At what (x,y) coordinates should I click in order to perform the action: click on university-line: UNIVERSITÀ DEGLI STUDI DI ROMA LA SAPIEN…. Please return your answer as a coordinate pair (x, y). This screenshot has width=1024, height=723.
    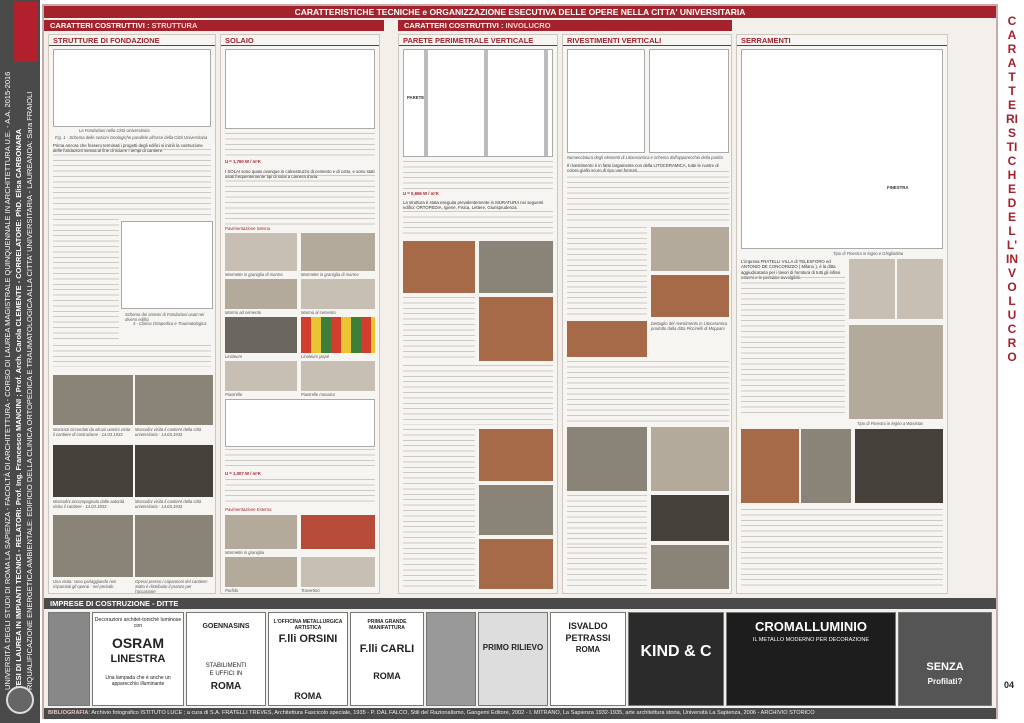
    Looking at the image, I should click on (7, 380).